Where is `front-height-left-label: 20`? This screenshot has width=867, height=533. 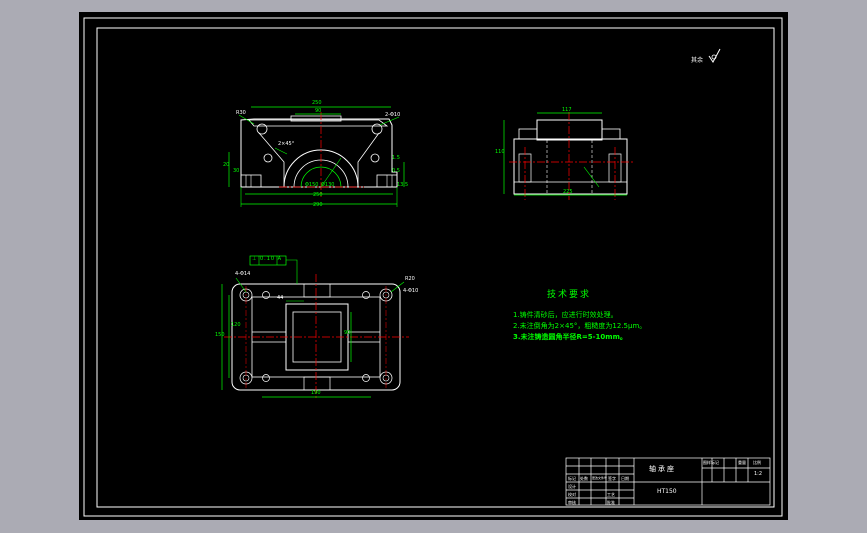 front-height-left-label: 20 is located at coordinates (226, 165).